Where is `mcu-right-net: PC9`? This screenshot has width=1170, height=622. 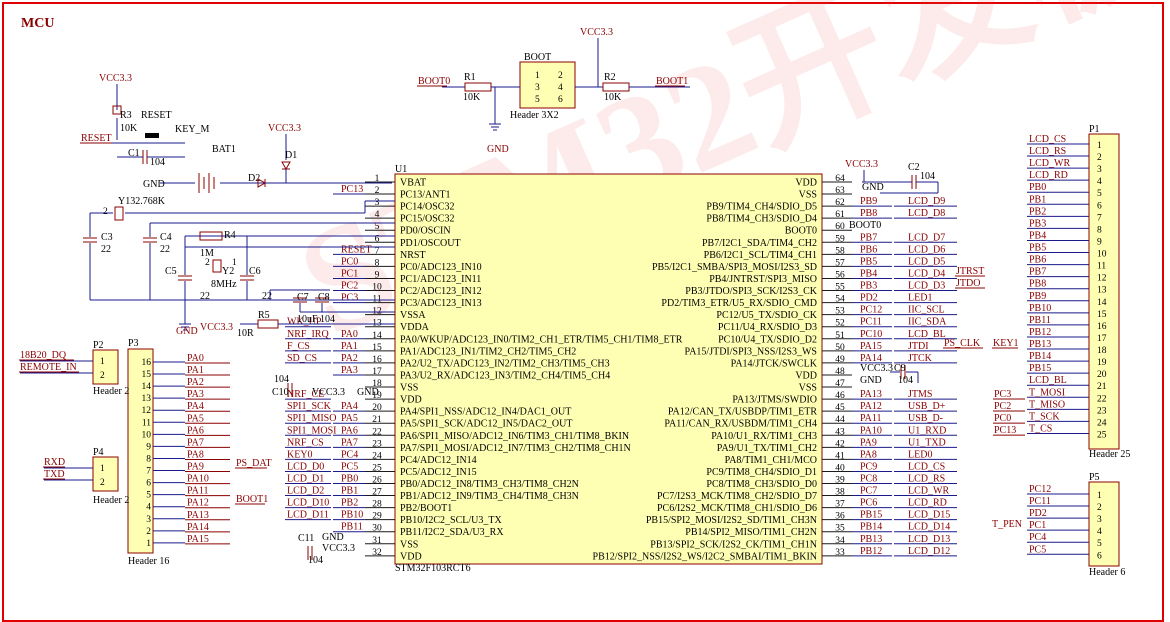 mcu-right-net: PC9 is located at coordinates (868, 466).